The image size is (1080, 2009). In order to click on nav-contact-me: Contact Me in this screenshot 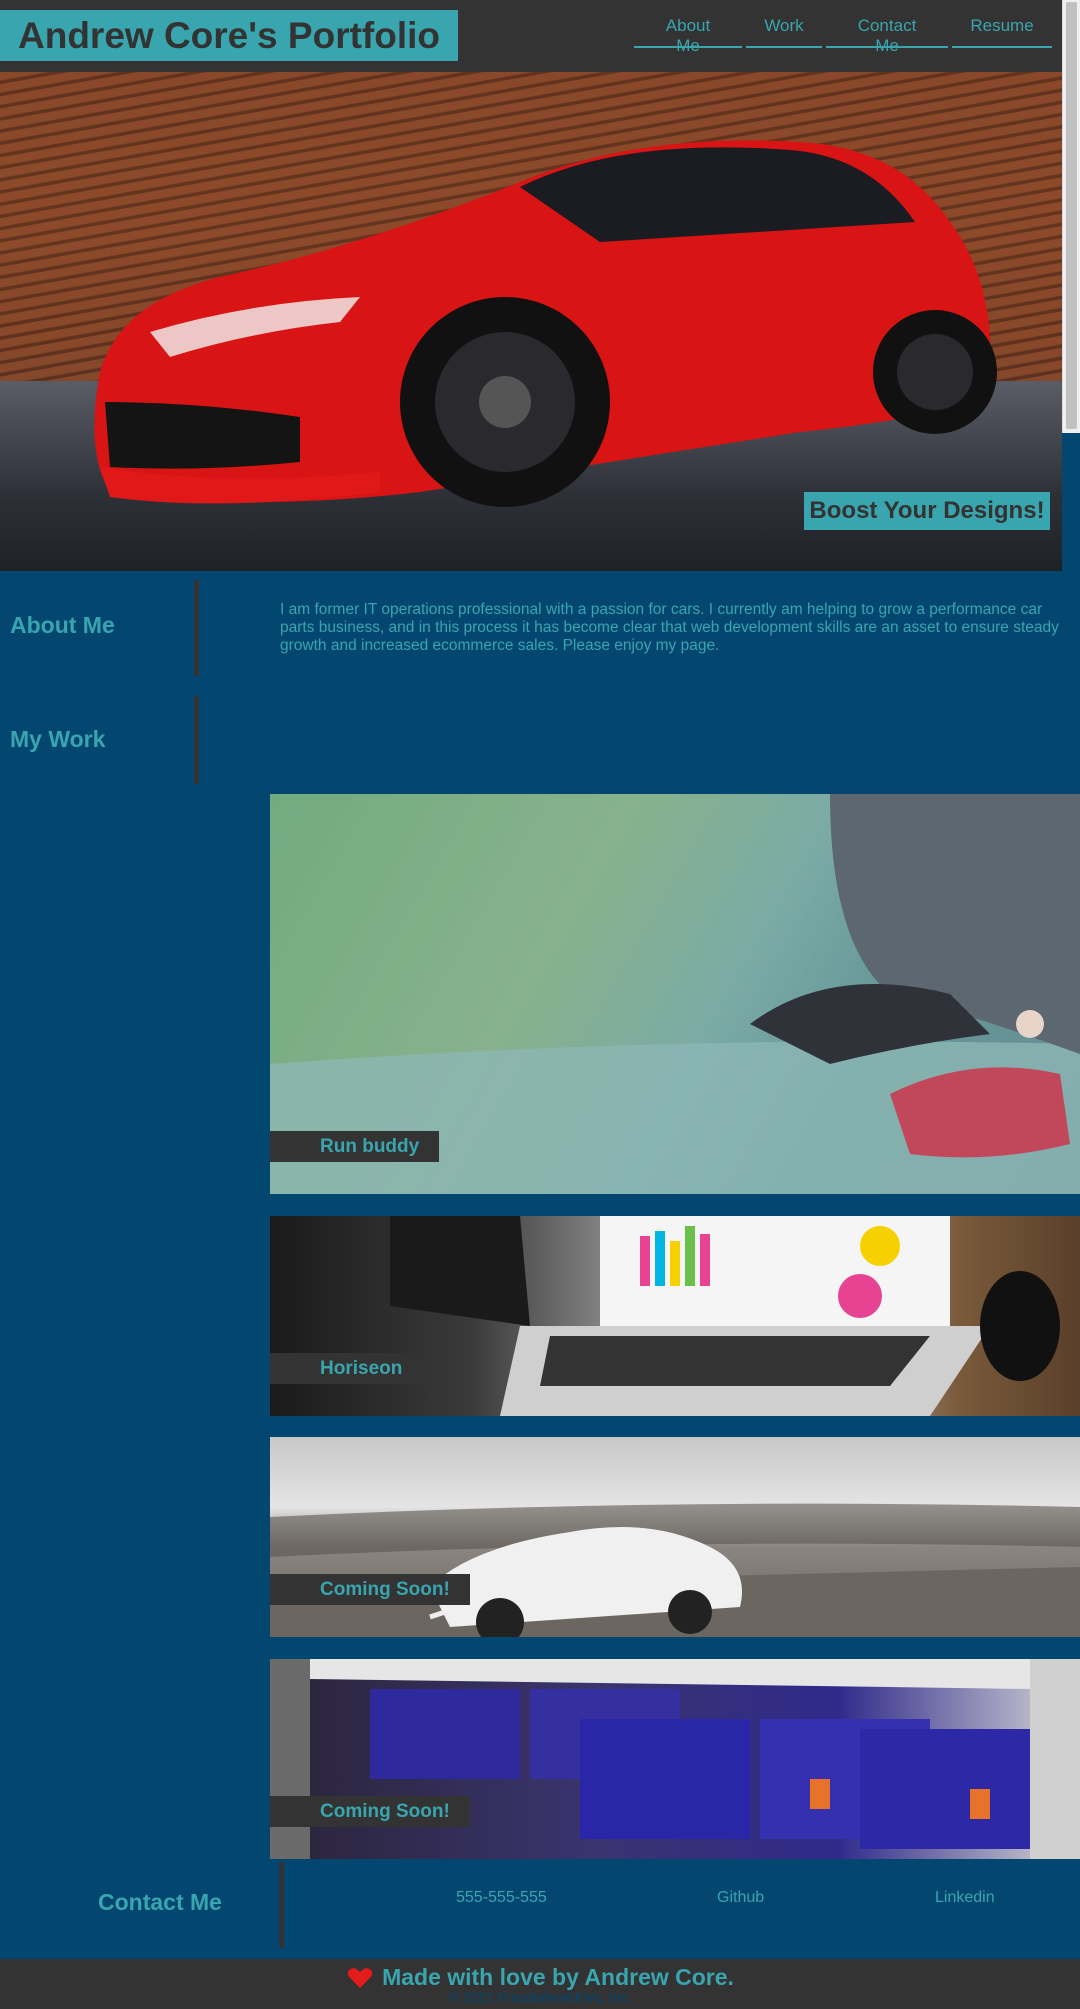, I will do `click(887, 33)`.